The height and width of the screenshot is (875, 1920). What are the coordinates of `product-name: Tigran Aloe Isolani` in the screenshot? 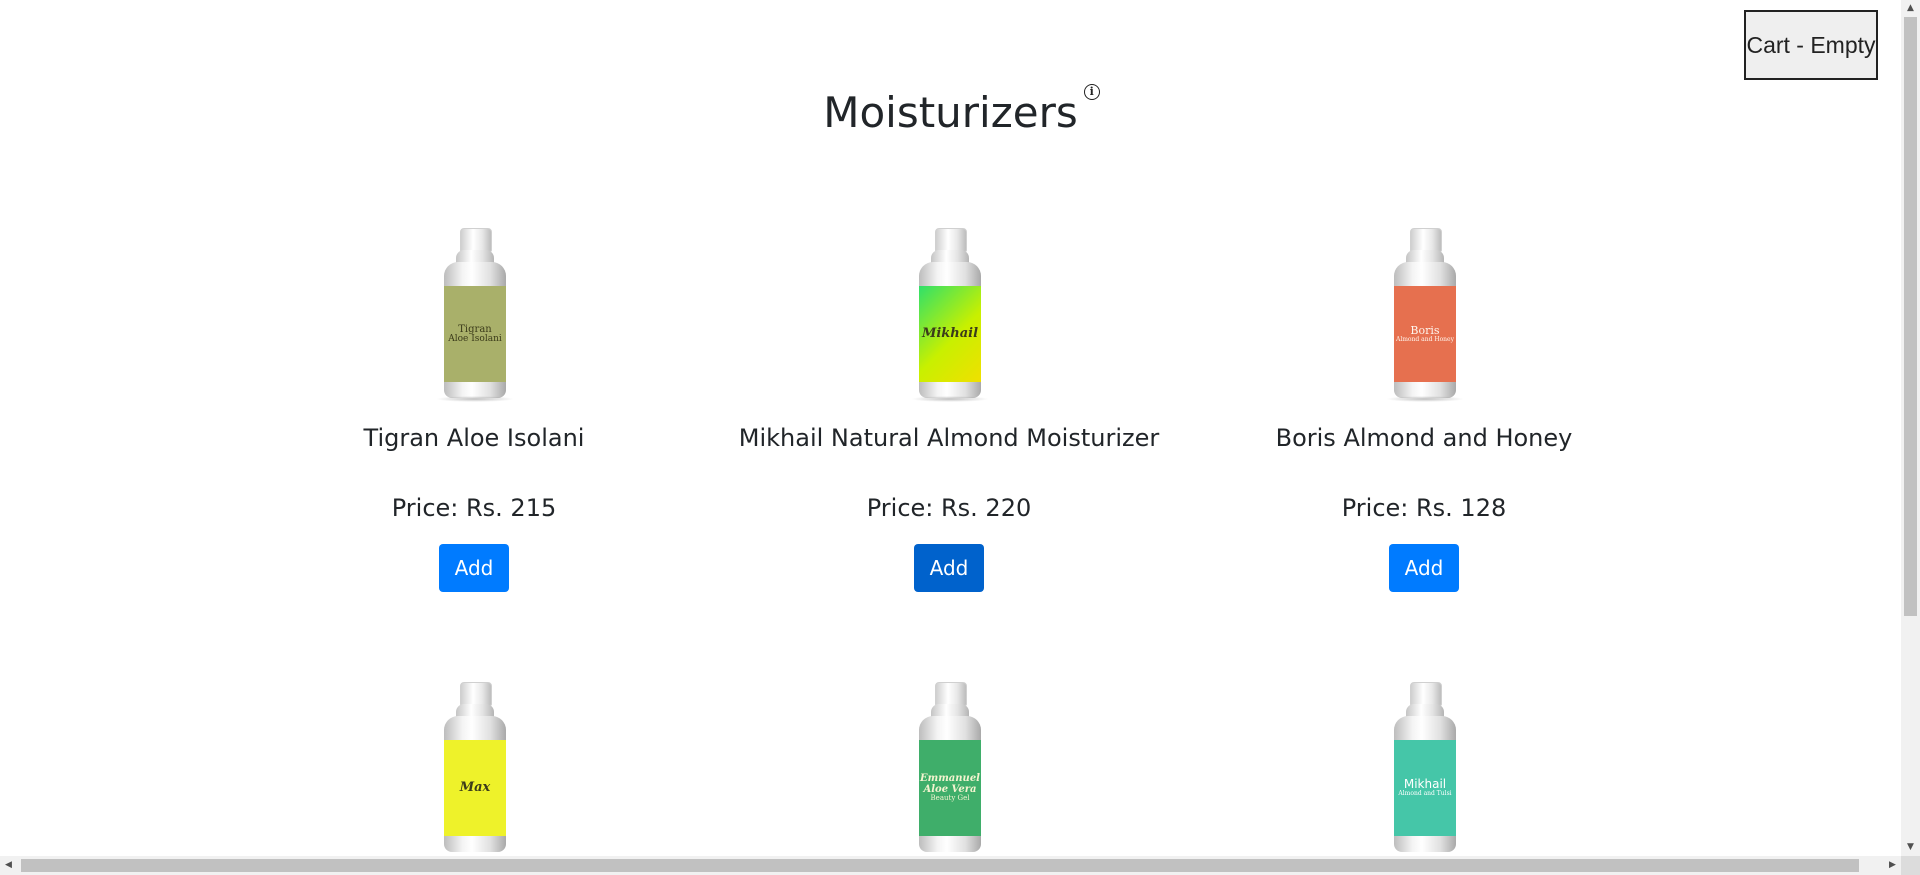 It's located at (474, 438).